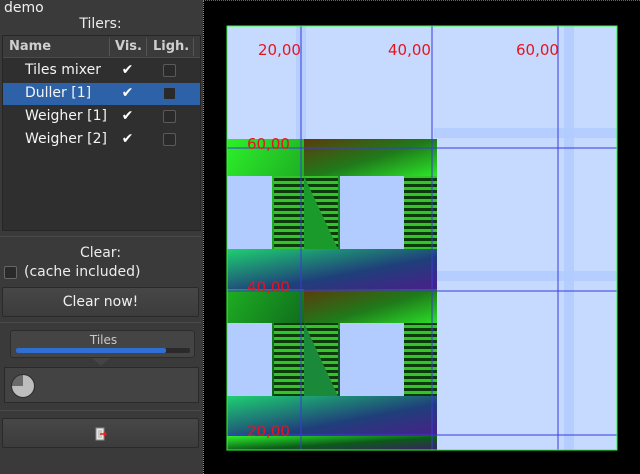 This screenshot has width=640, height=474. What do you see at coordinates (100, 253) in the screenshot?
I see `clear-label: Clear:` at bounding box center [100, 253].